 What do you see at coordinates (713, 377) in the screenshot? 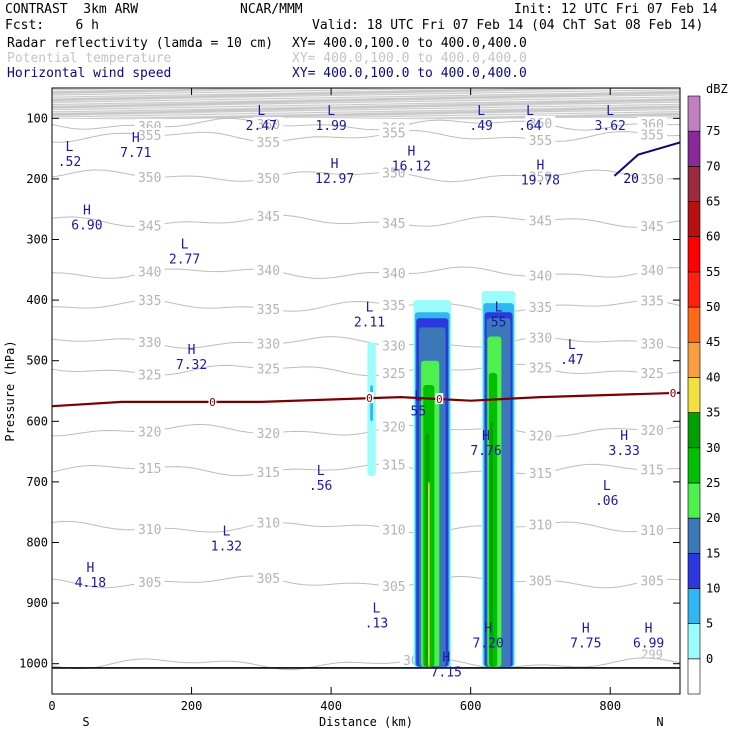
I see `colorbar-level-label: 40` at bounding box center [713, 377].